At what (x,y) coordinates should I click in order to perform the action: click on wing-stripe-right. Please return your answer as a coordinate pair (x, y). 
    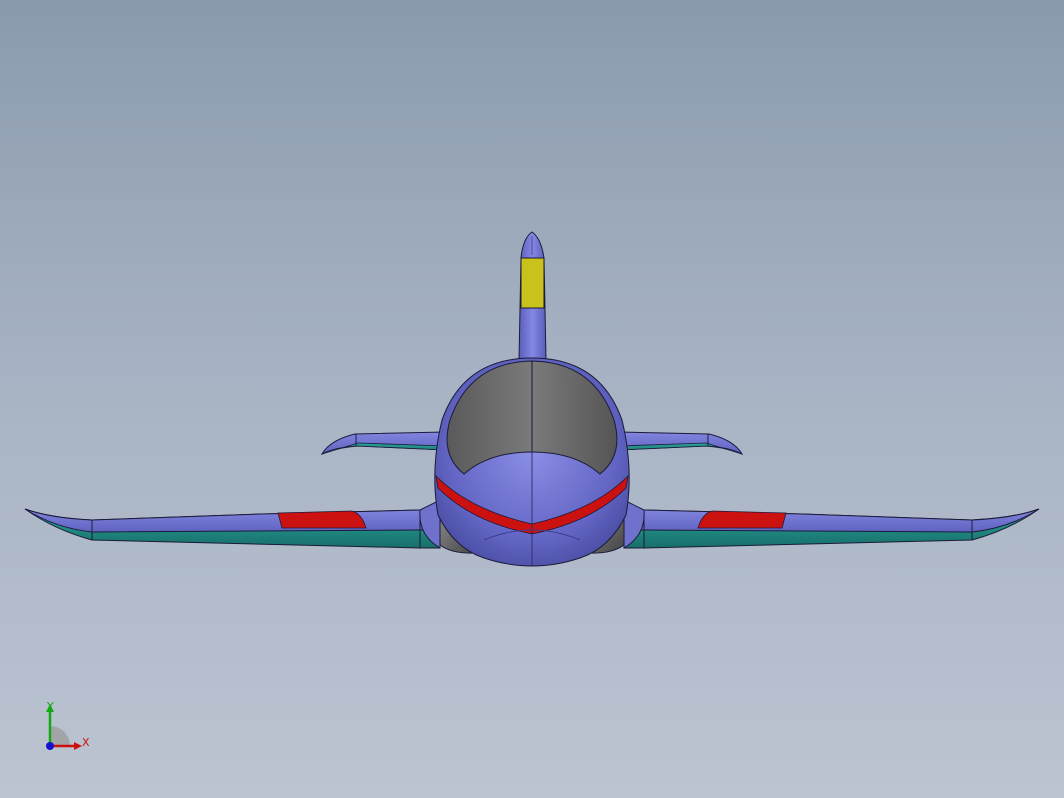
    Looking at the image, I should click on (742, 519).